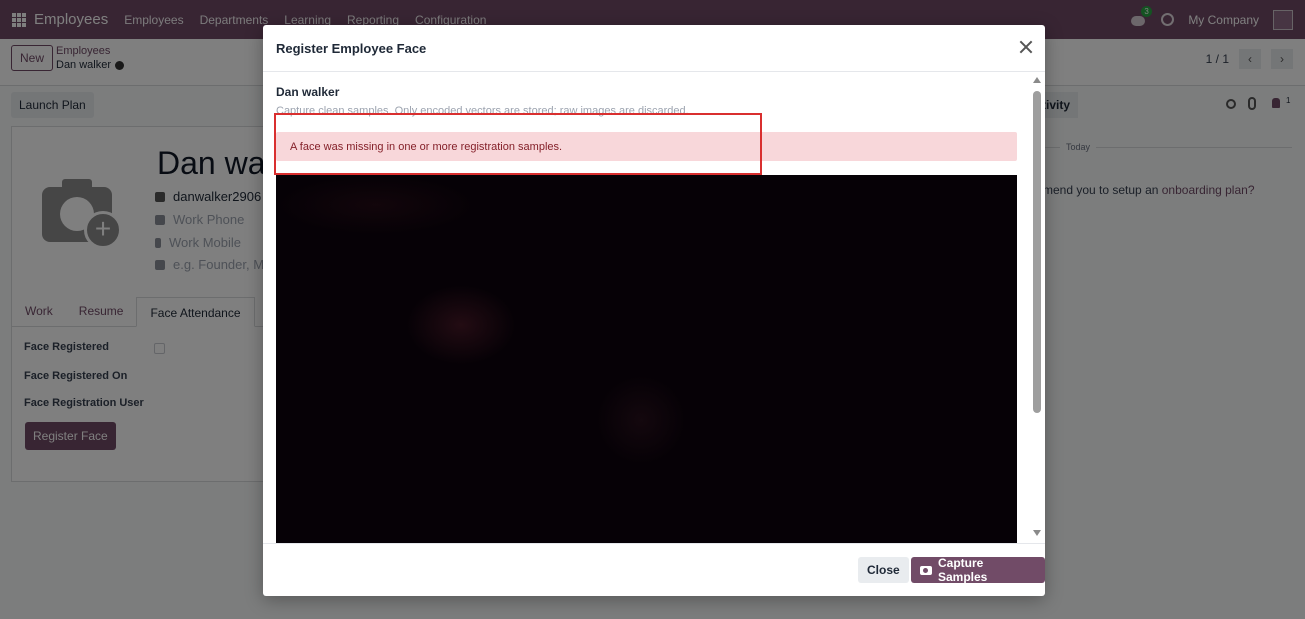 This screenshot has width=1305, height=619. I want to click on dialog-footer: Close Capture Samples, so click(654, 569).